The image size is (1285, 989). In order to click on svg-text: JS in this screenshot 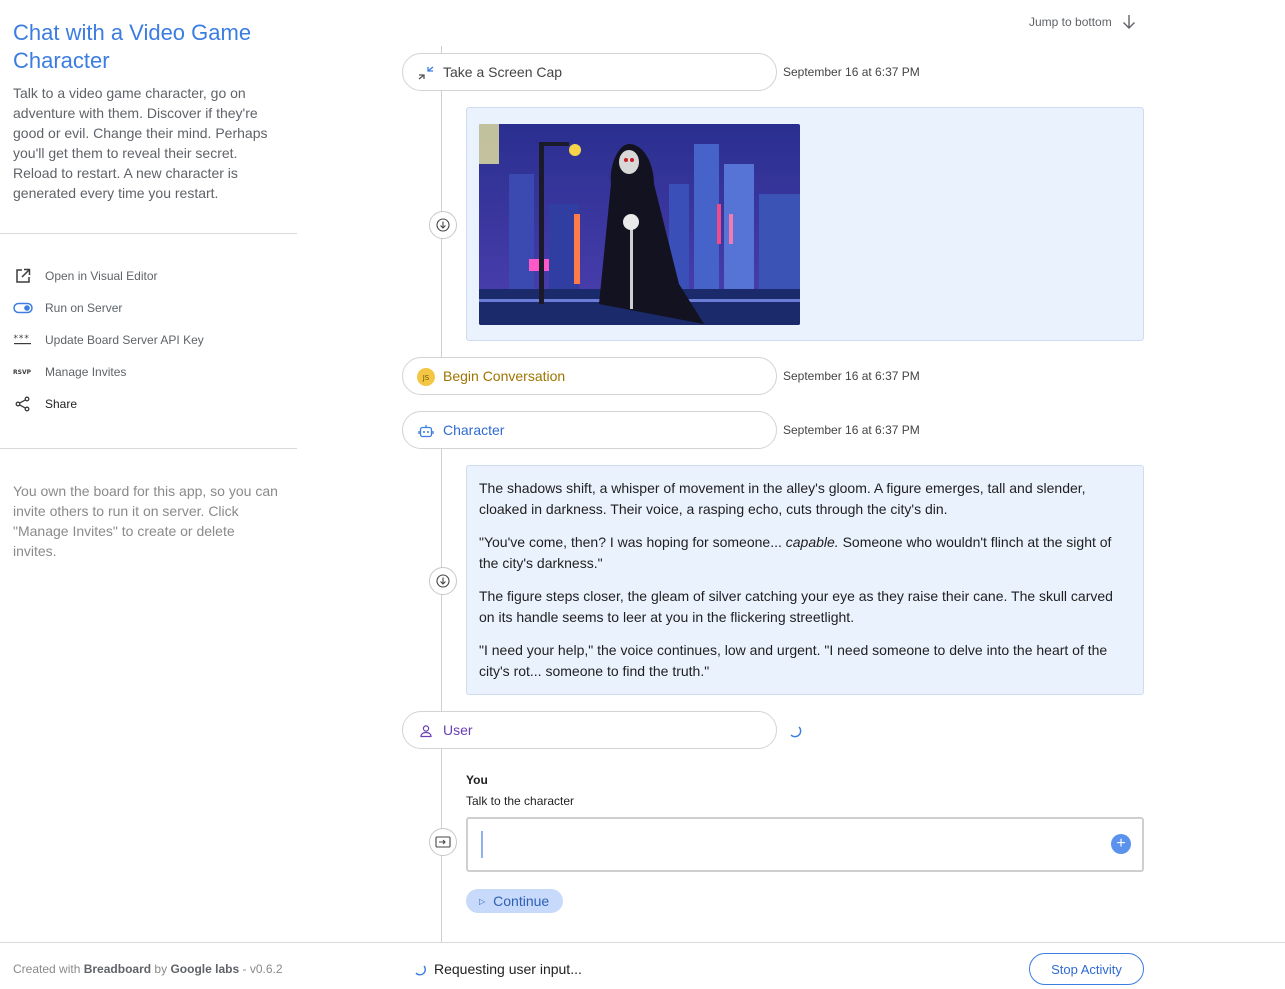, I will do `click(426, 378)`.